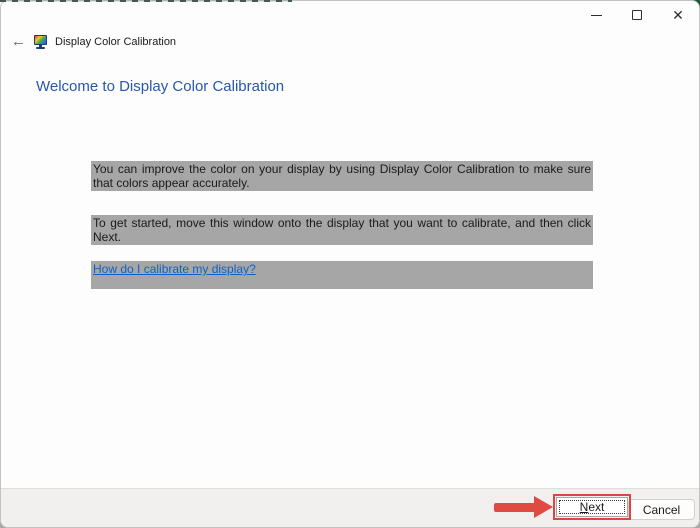 The width and height of the screenshot is (700, 528). Describe the element at coordinates (160, 86) in the screenshot. I see `page-title: Welcome to Display Color Calibration` at that location.